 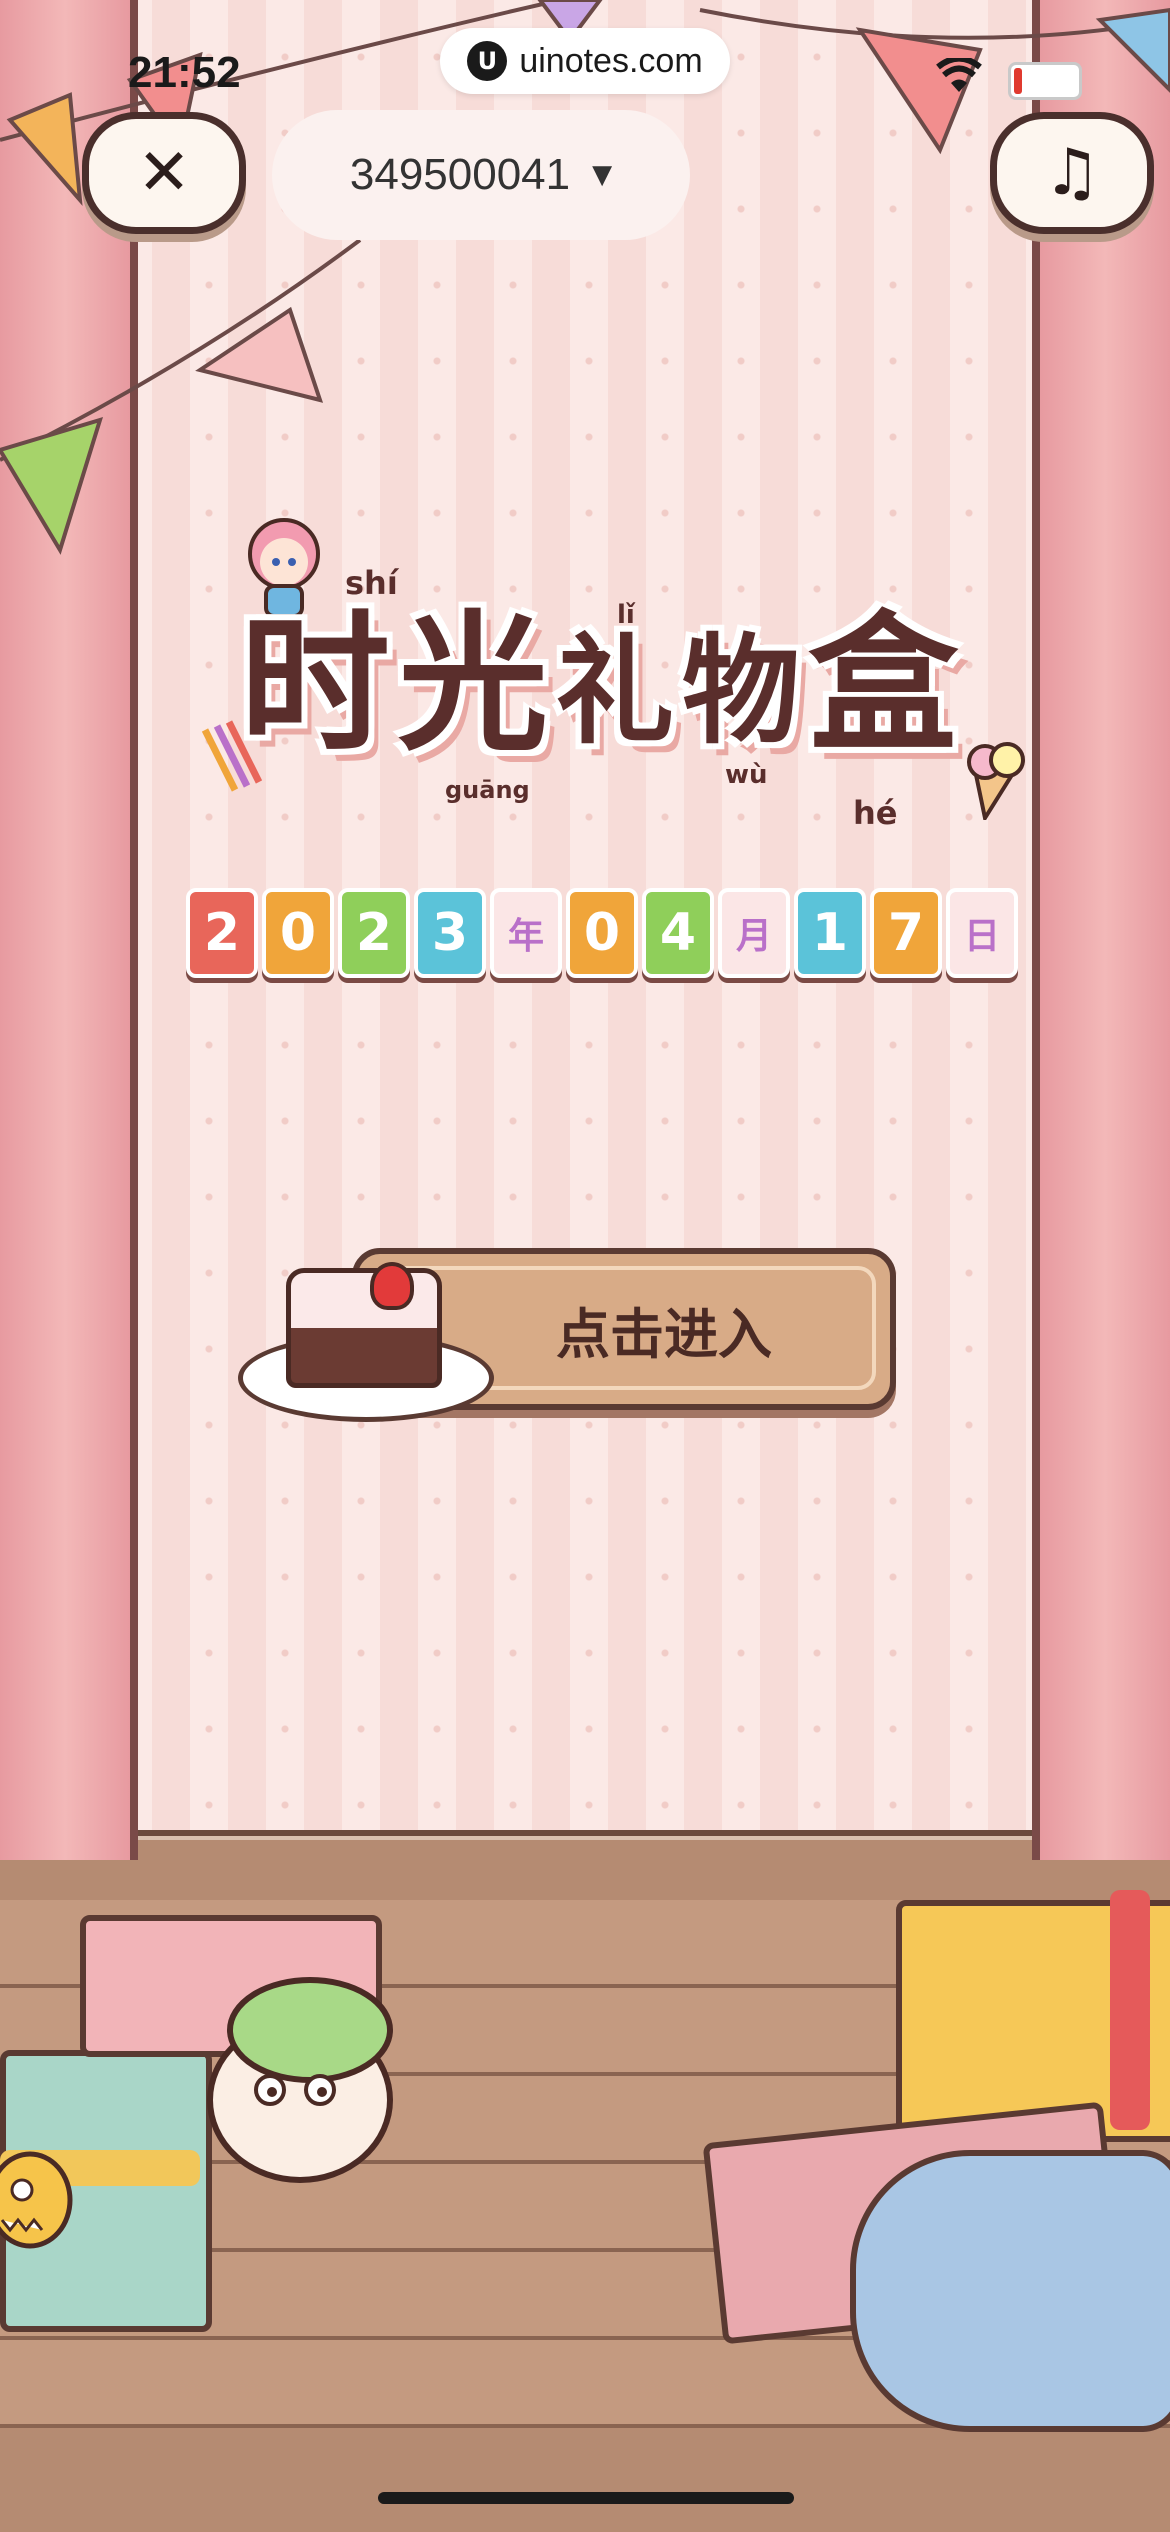 What do you see at coordinates (526, 933) in the screenshot?
I see `date-tile: 年` at bounding box center [526, 933].